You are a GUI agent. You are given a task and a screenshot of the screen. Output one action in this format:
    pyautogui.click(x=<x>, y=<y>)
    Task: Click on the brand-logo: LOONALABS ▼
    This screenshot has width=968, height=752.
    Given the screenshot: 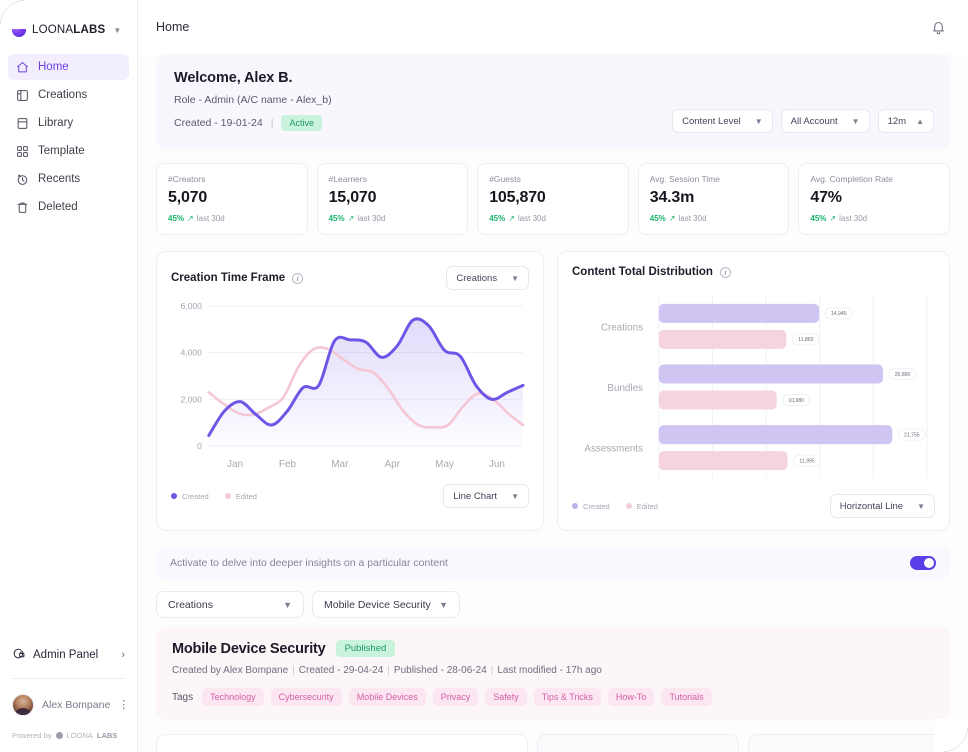 What is the action you would take?
    pyautogui.click(x=68, y=21)
    